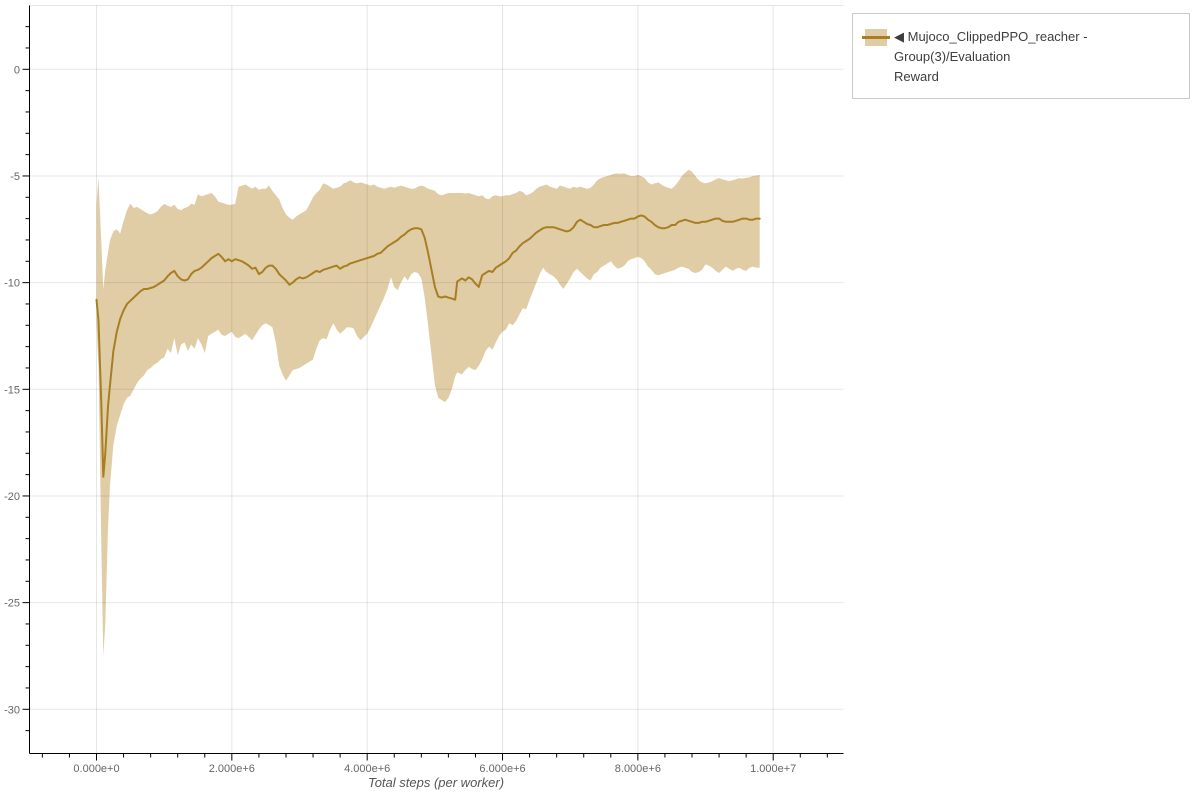 The width and height of the screenshot is (1200, 800). What do you see at coordinates (773, 769) in the screenshot?
I see `svg-text: 1.000e+7` at bounding box center [773, 769].